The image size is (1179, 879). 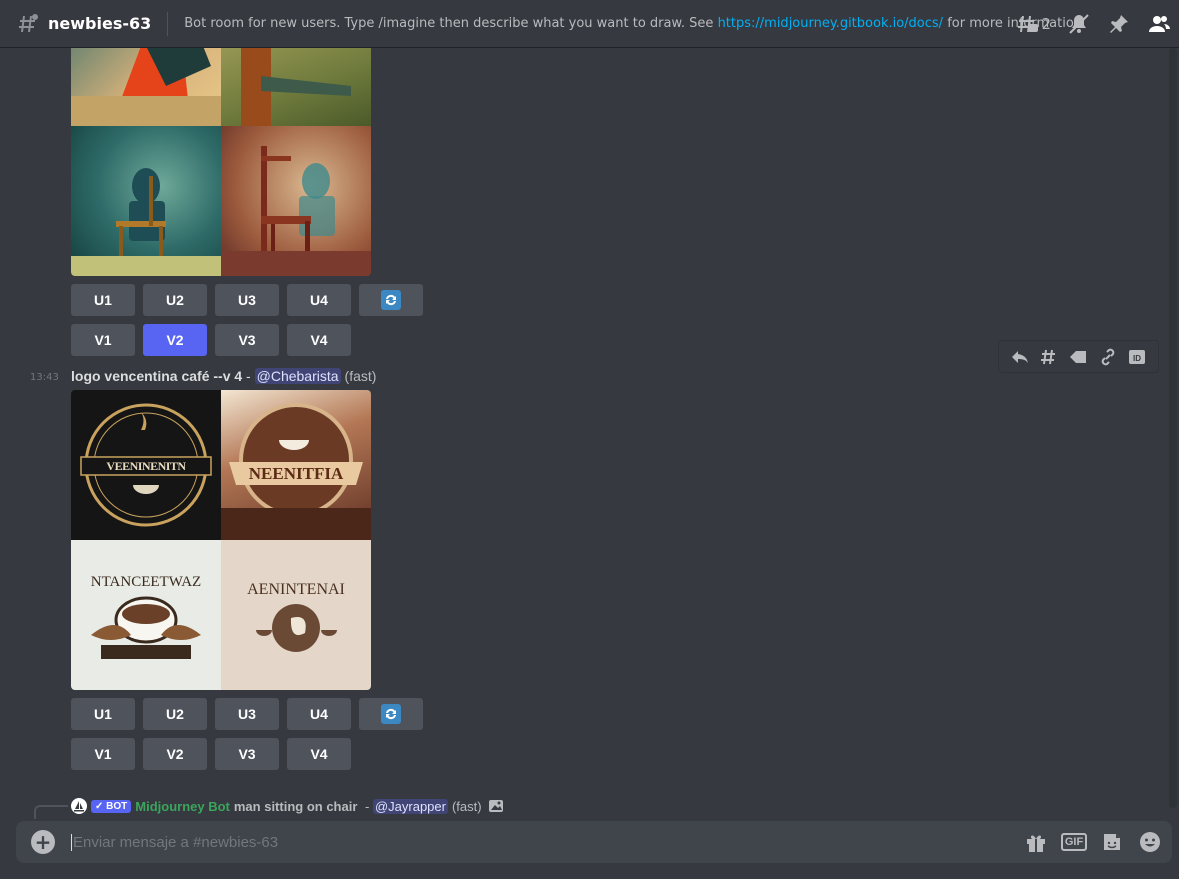 I want to click on id-icon: ID, so click(x=1137, y=356).